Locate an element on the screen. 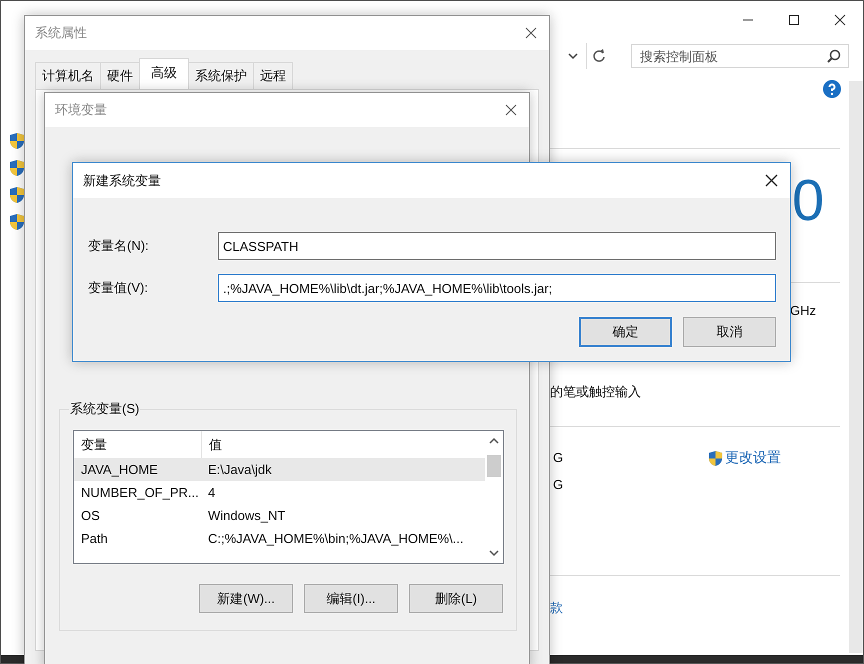 This screenshot has height=664, width=864. maximize-icon is located at coordinates (794, 20).